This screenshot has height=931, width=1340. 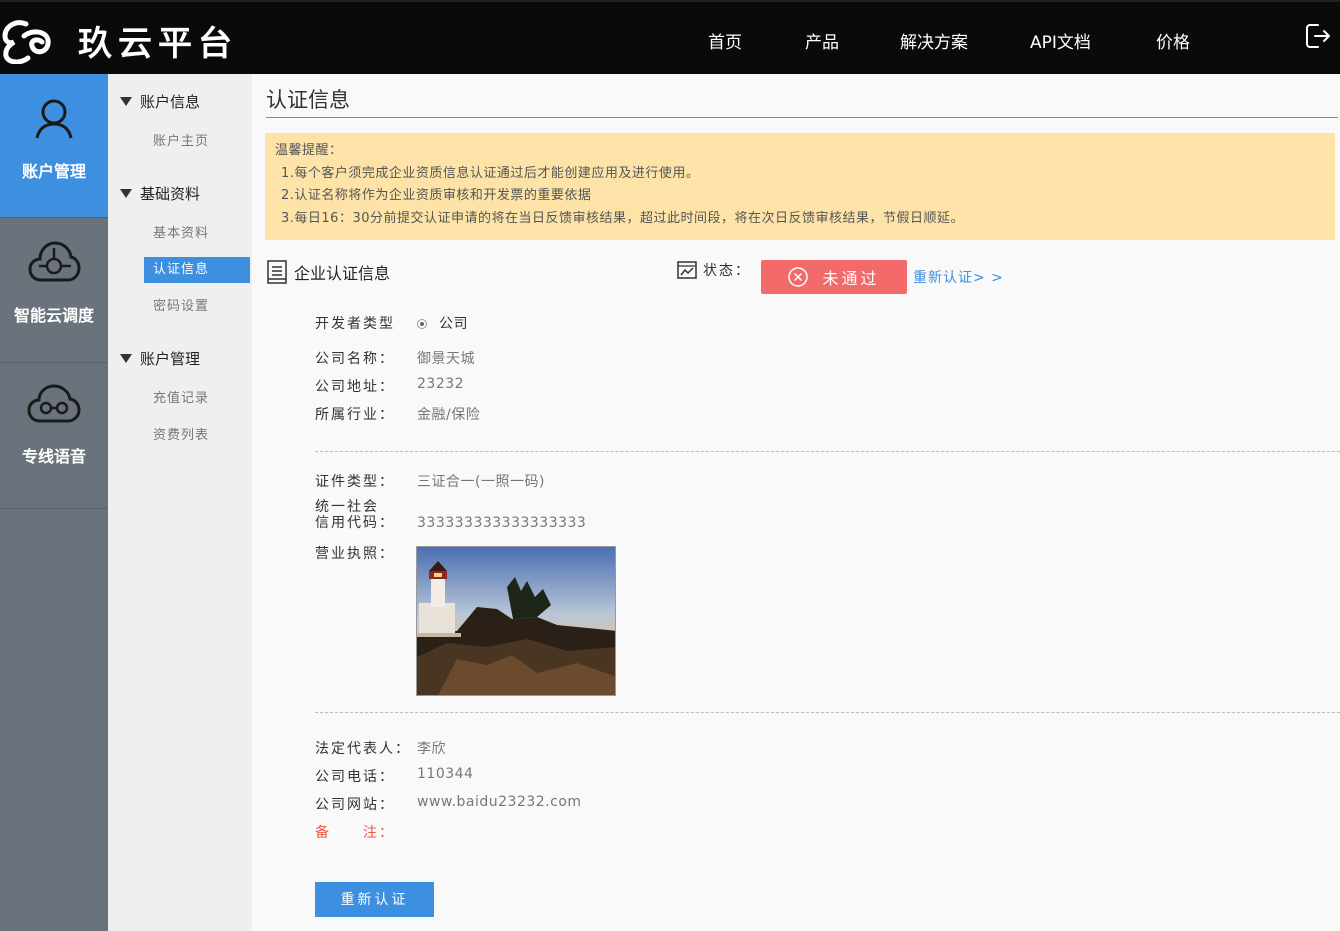 I want to click on status-label: 状态：, so click(x=727, y=271).